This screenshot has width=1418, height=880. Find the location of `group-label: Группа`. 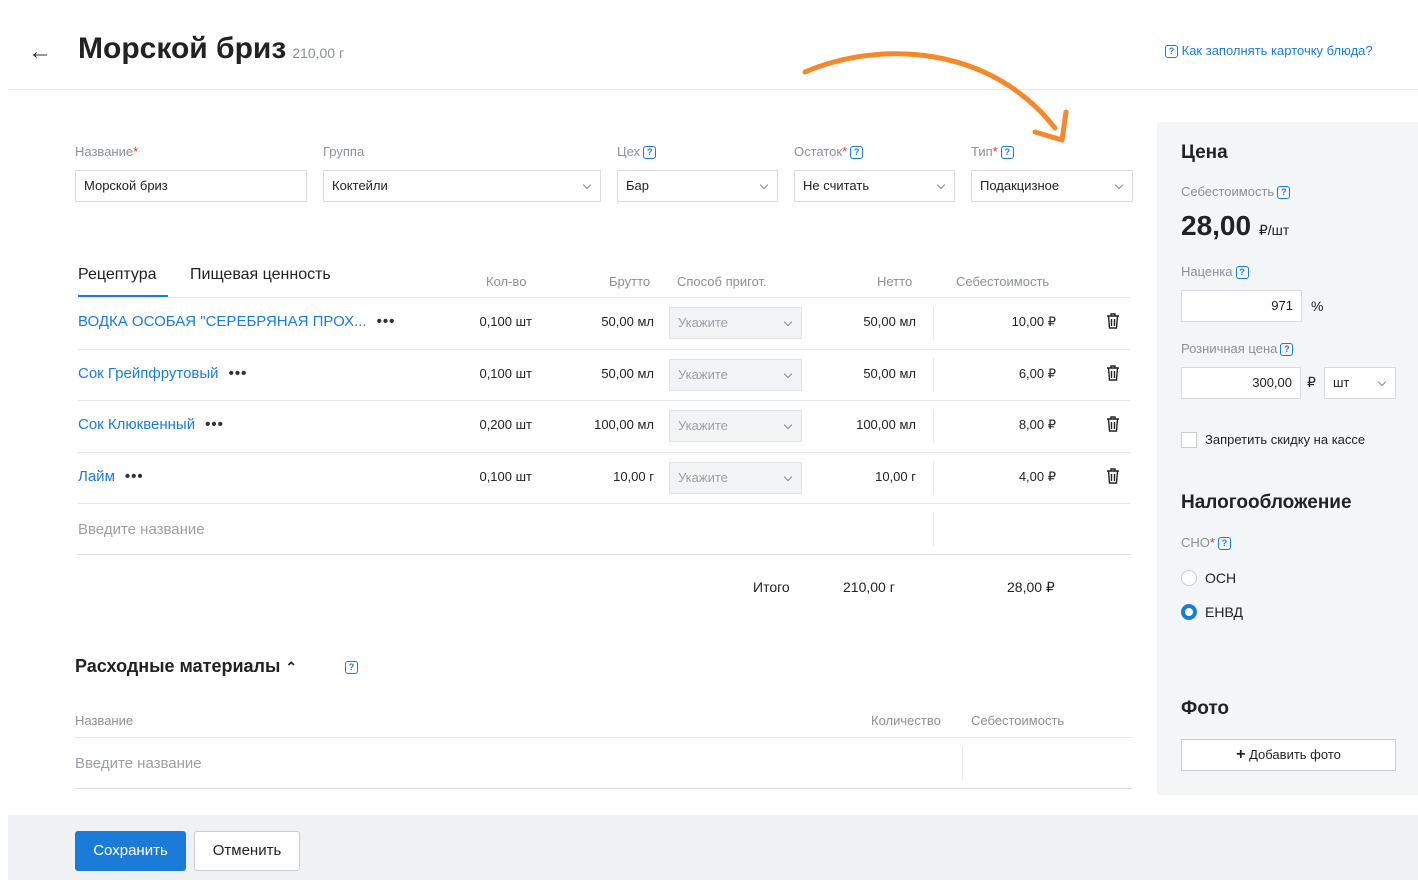

group-label: Группа is located at coordinates (344, 151).